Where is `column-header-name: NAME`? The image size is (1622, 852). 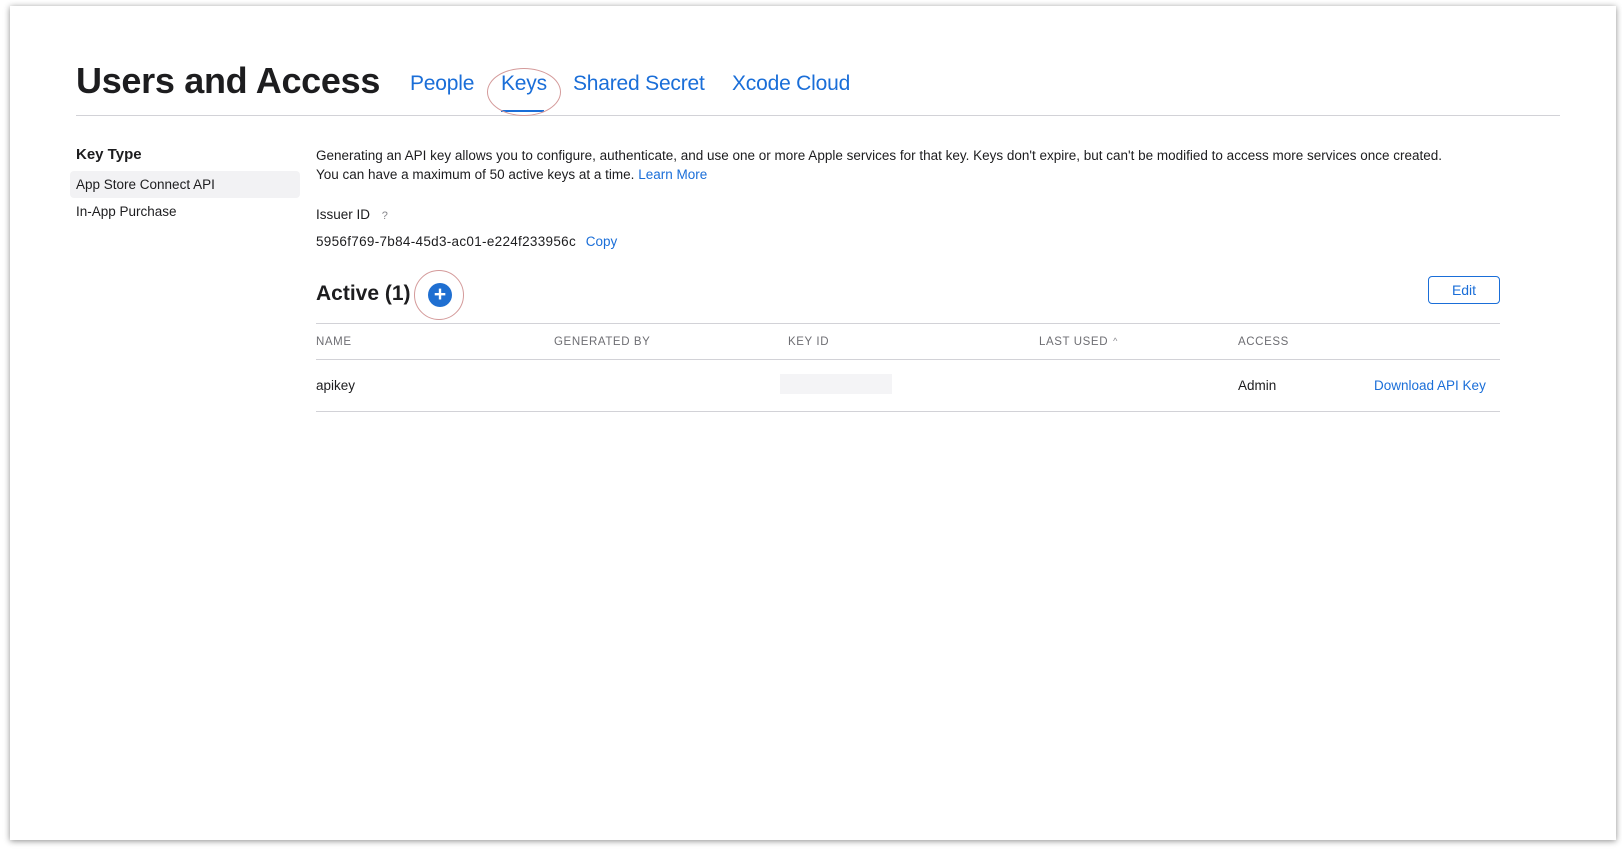
column-header-name: NAME is located at coordinates (334, 342).